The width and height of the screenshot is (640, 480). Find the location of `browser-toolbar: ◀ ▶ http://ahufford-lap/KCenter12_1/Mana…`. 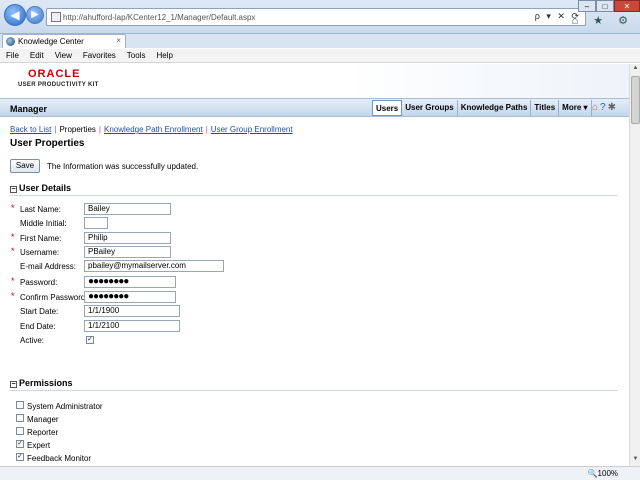

browser-toolbar: ◀ ▶ http://ahufford-lap/KCenter12_1/Mana… is located at coordinates (320, 17).